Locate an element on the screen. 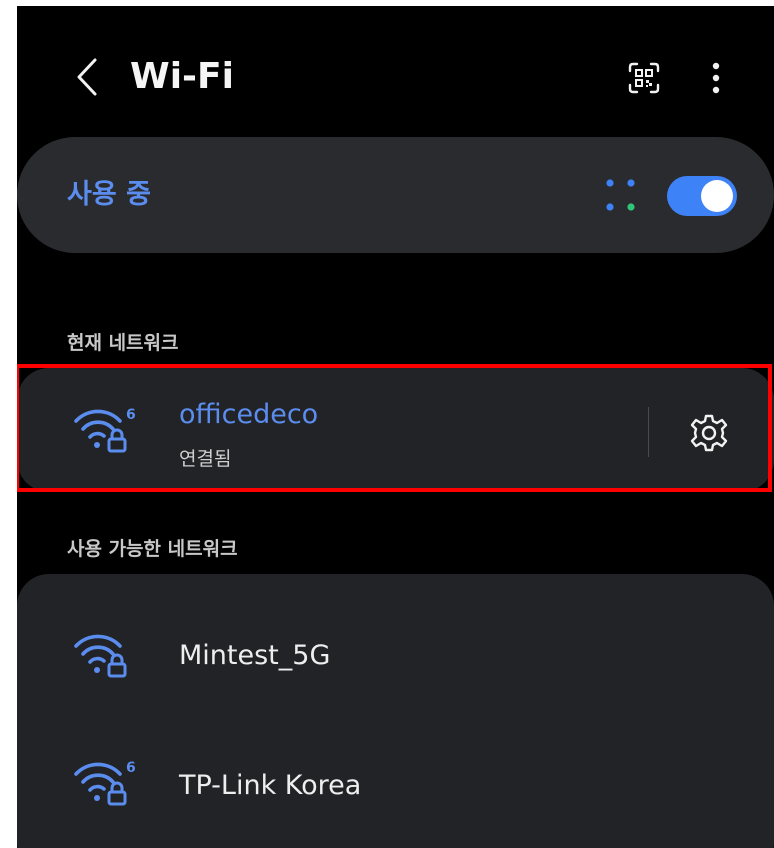 The height and width of the screenshot is (848, 774). wifi-master-switch-card: 사용 중 is located at coordinates (395, 195).